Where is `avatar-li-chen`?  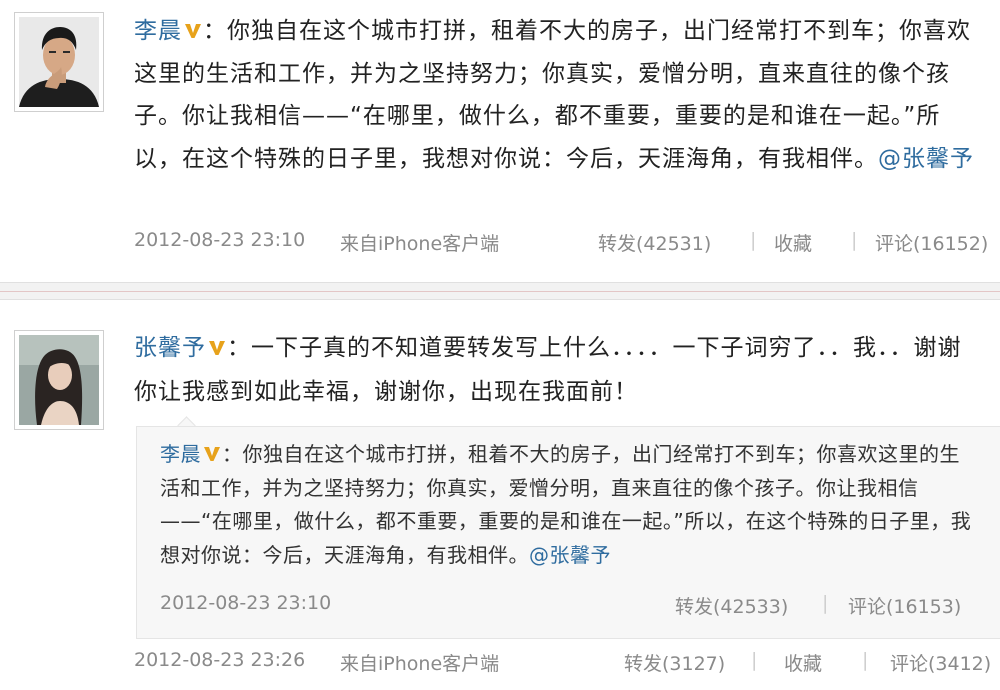
avatar-li-chen is located at coordinates (59, 62).